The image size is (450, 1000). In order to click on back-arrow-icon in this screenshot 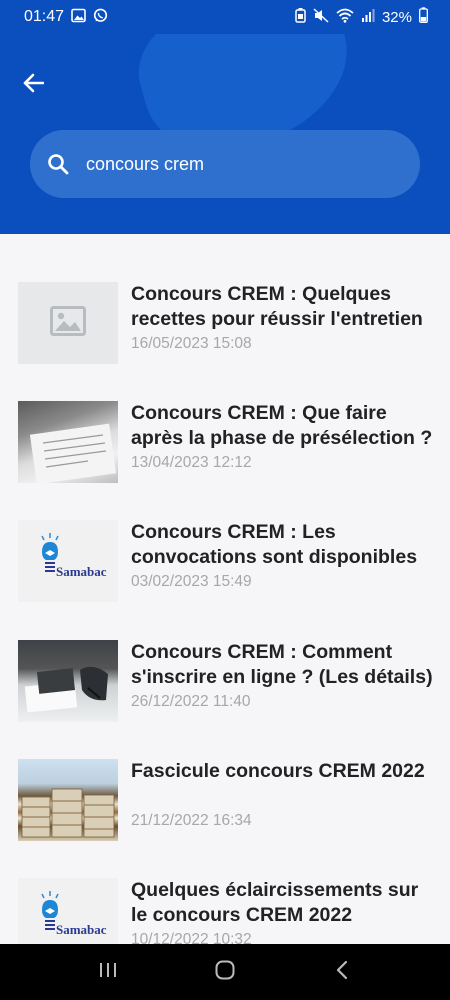, I will do `click(33, 85)`.